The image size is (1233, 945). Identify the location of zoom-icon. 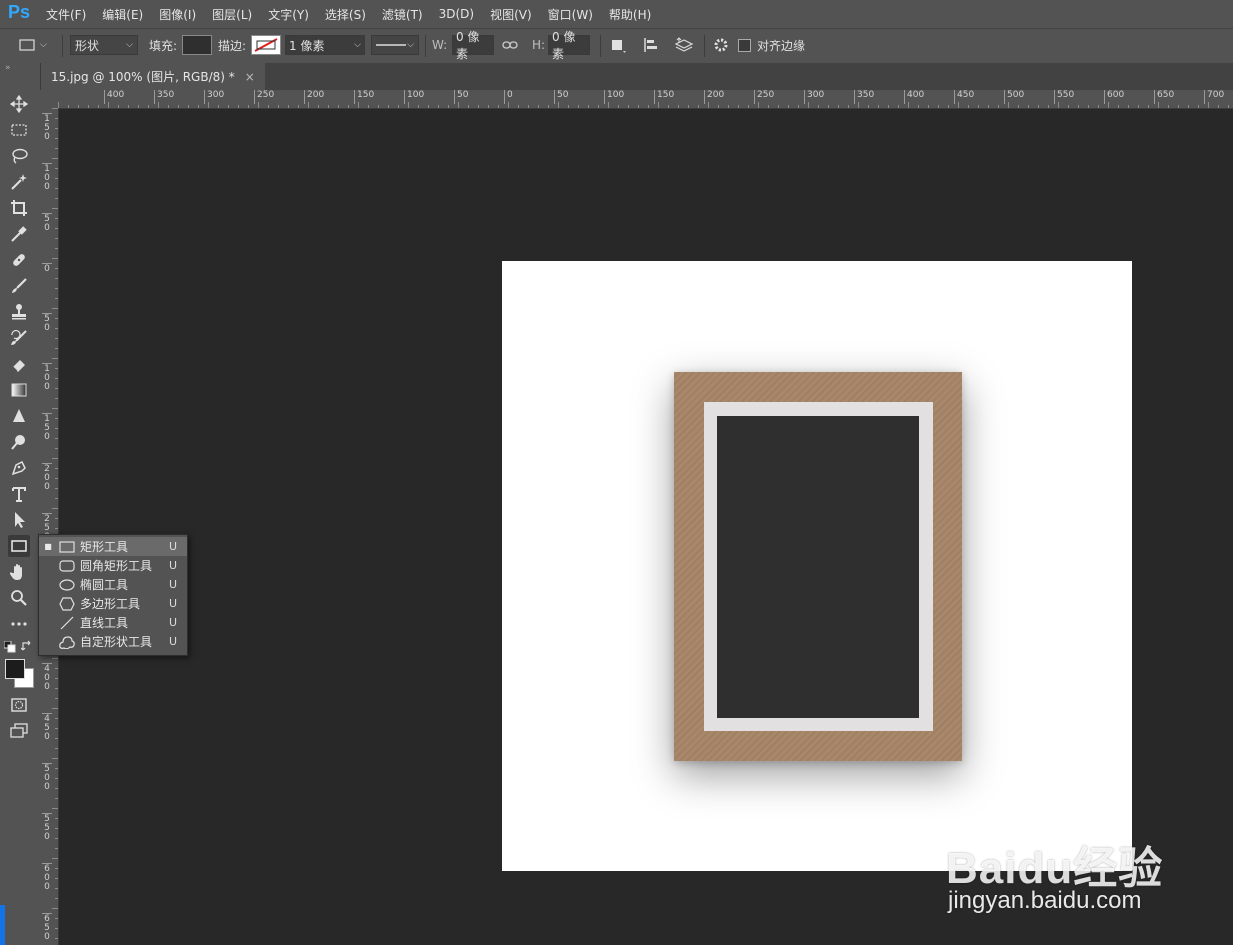
(19, 598).